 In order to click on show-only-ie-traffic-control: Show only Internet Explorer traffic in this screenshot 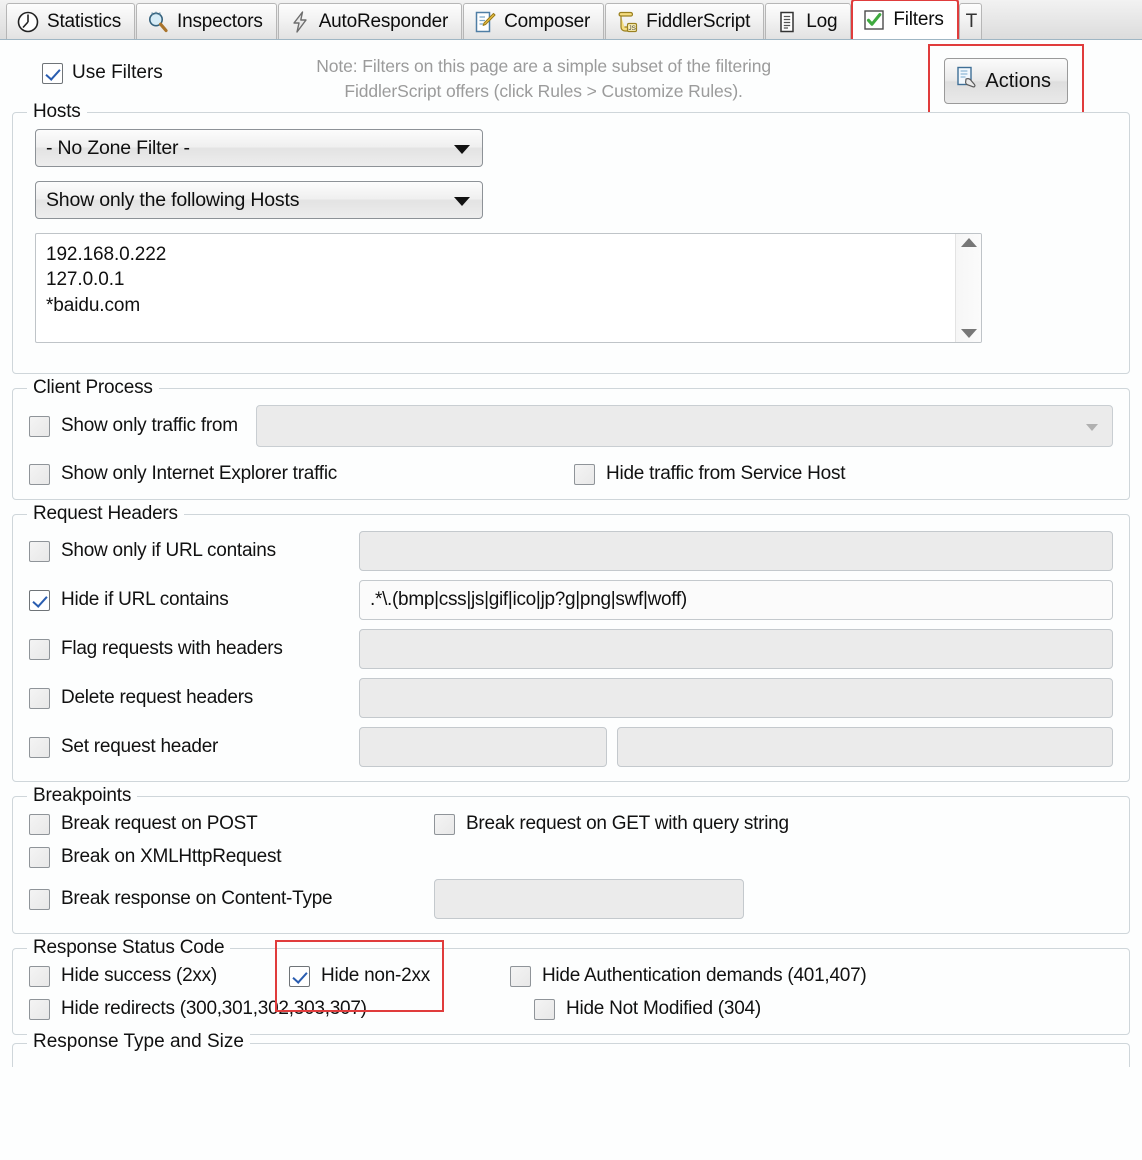, I will do `click(301, 474)`.